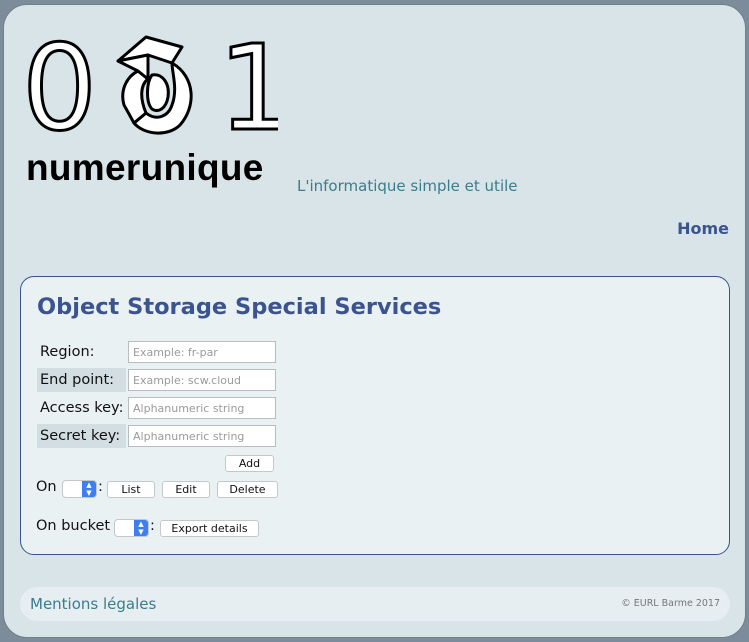 Image resolution: width=749 pixels, height=642 pixels. What do you see at coordinates (81, 380) in the screenshot?
I see `endpoint-label: End point:` at bounding box center [81, 380].